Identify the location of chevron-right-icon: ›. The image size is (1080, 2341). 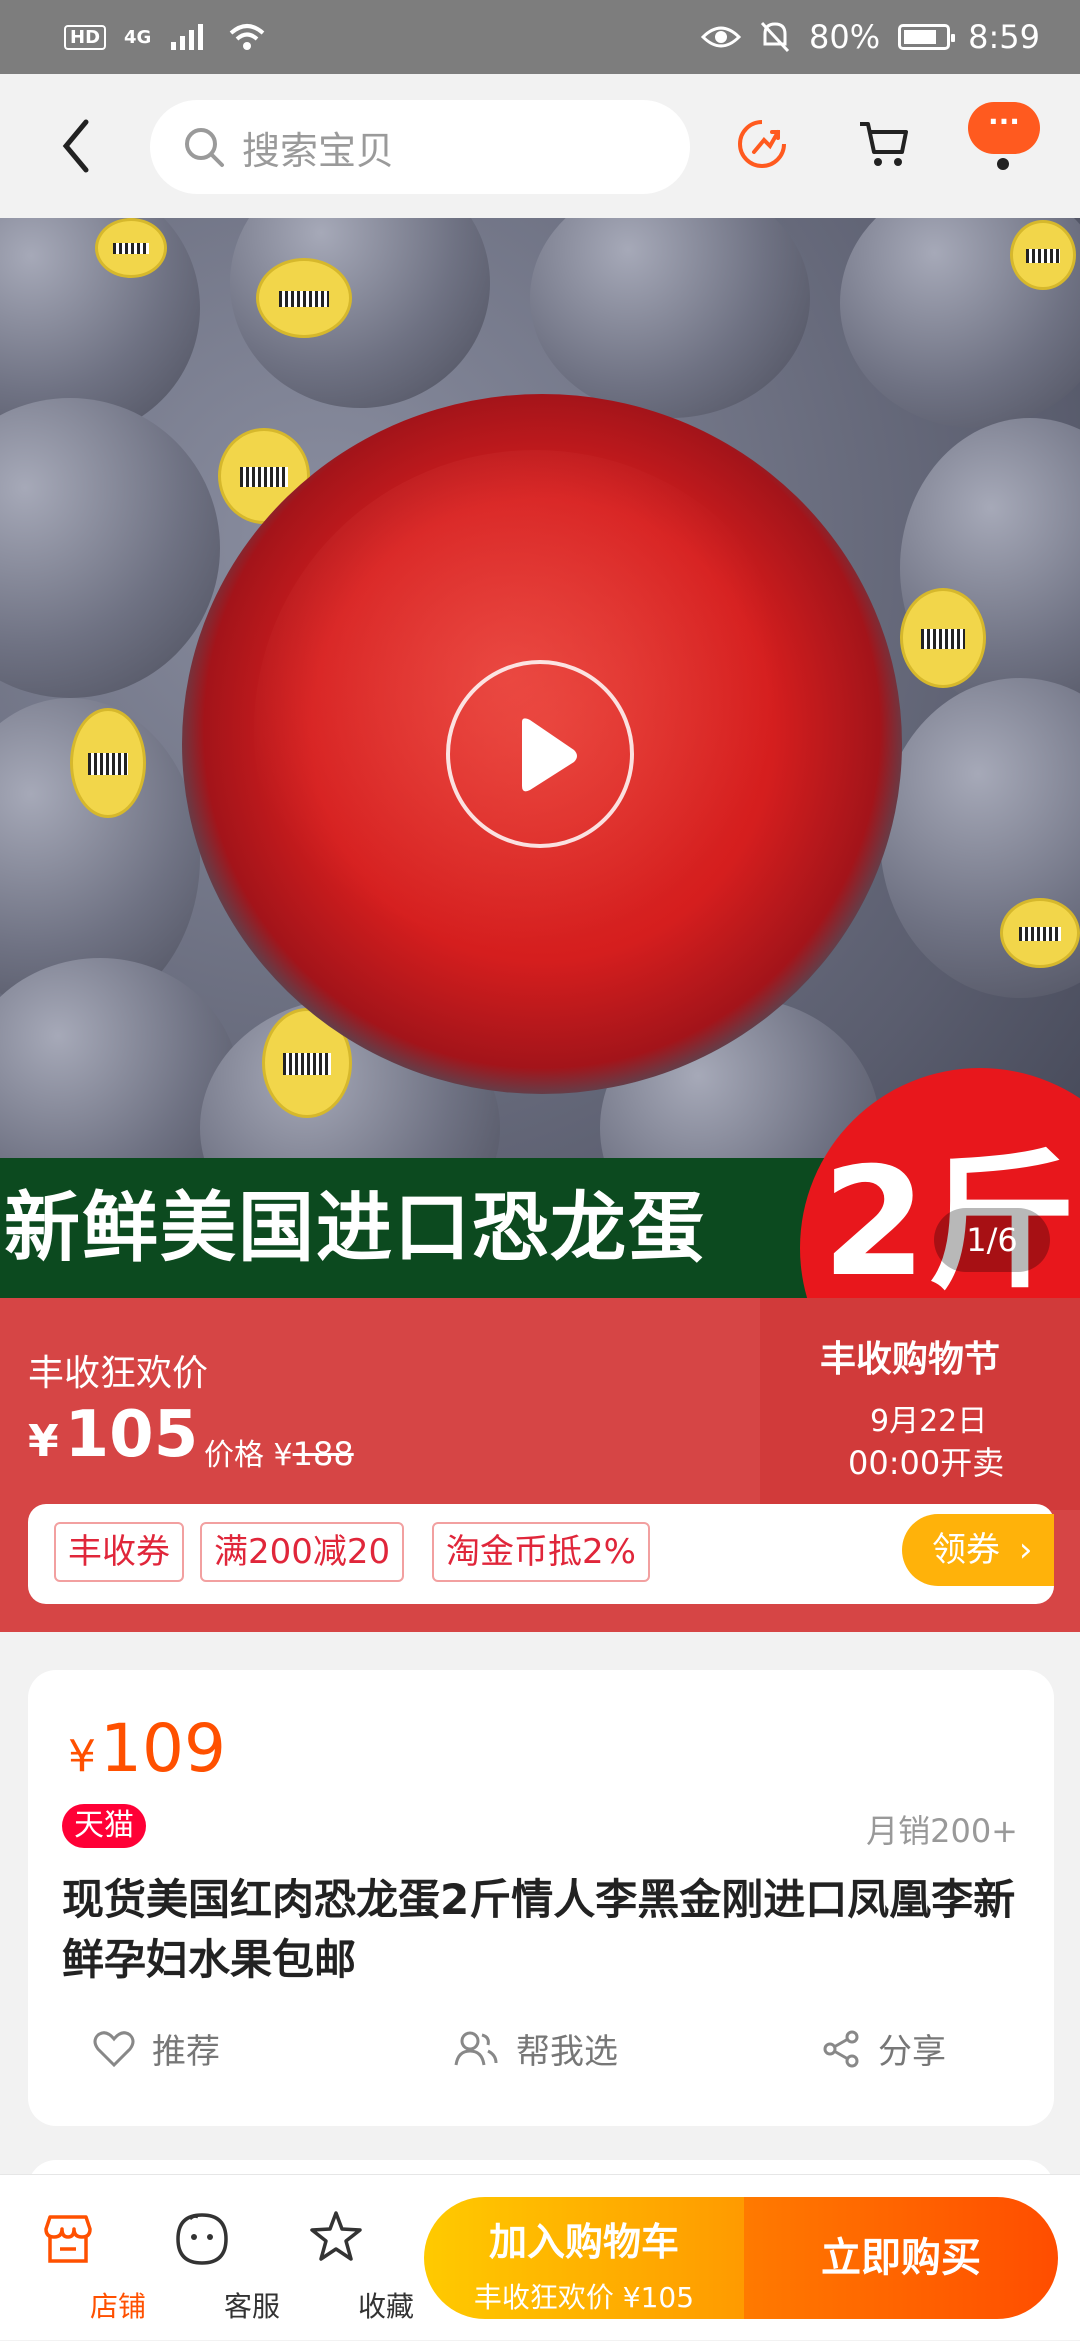
(1025, 1550).